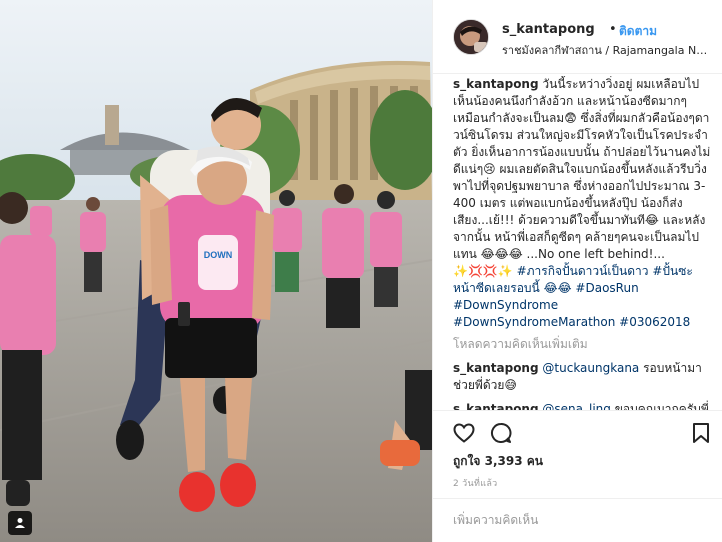 The height and width of the screenshot is (542, 722). Describe the element at coordinates (548, 29) in the screenshot. I see `header-username: s_kantapong` at that location.